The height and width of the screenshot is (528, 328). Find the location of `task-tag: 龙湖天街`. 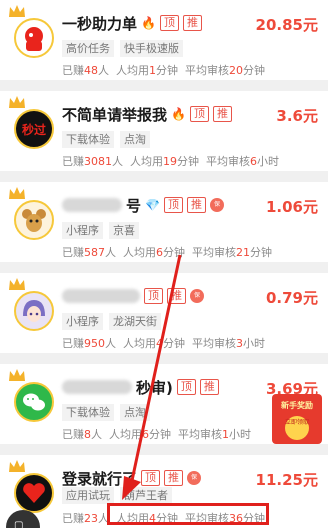

task-tag: 龙湖天街 is located at coordinates (135, 321).